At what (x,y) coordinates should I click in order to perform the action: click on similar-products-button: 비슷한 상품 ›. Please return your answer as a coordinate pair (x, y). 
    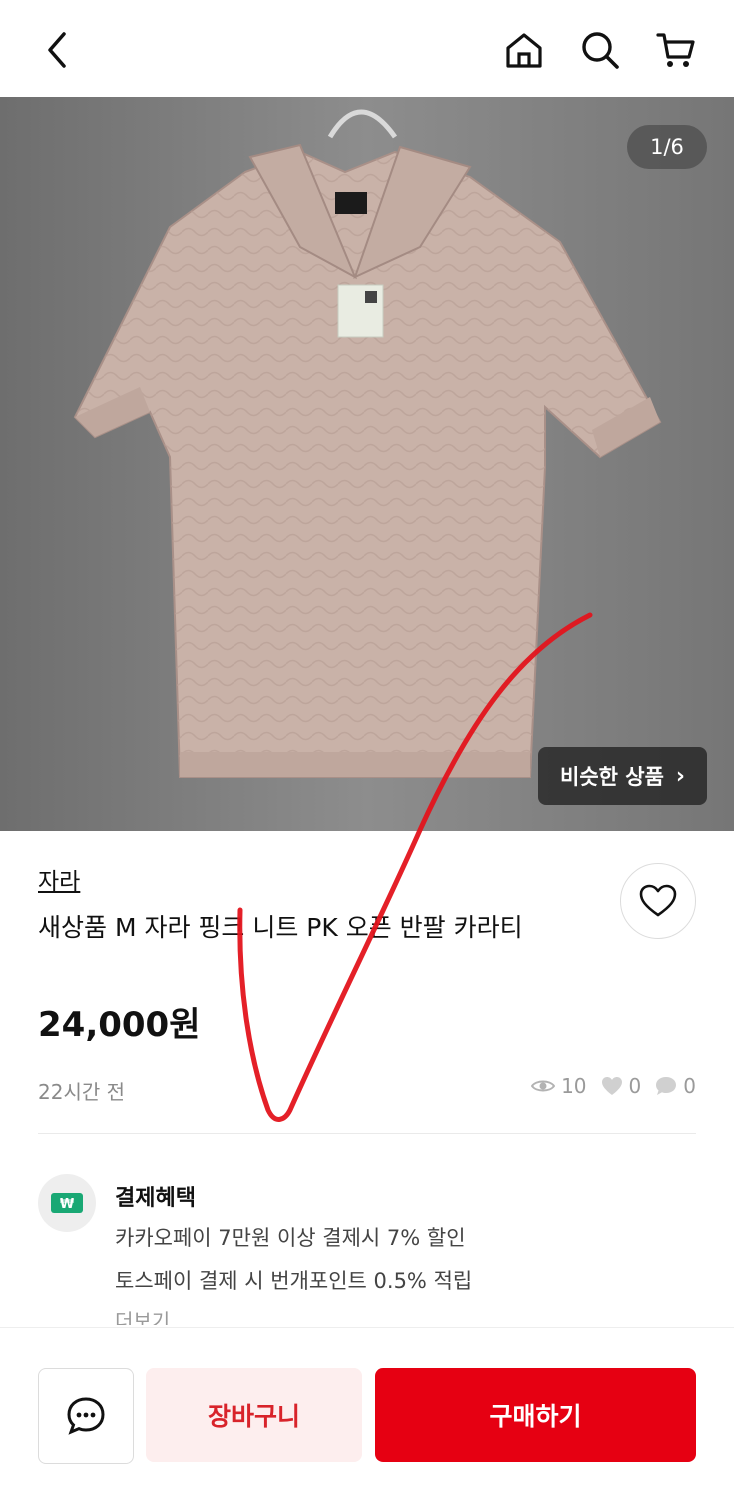
    Looking at the image, I should click on (622, 776).